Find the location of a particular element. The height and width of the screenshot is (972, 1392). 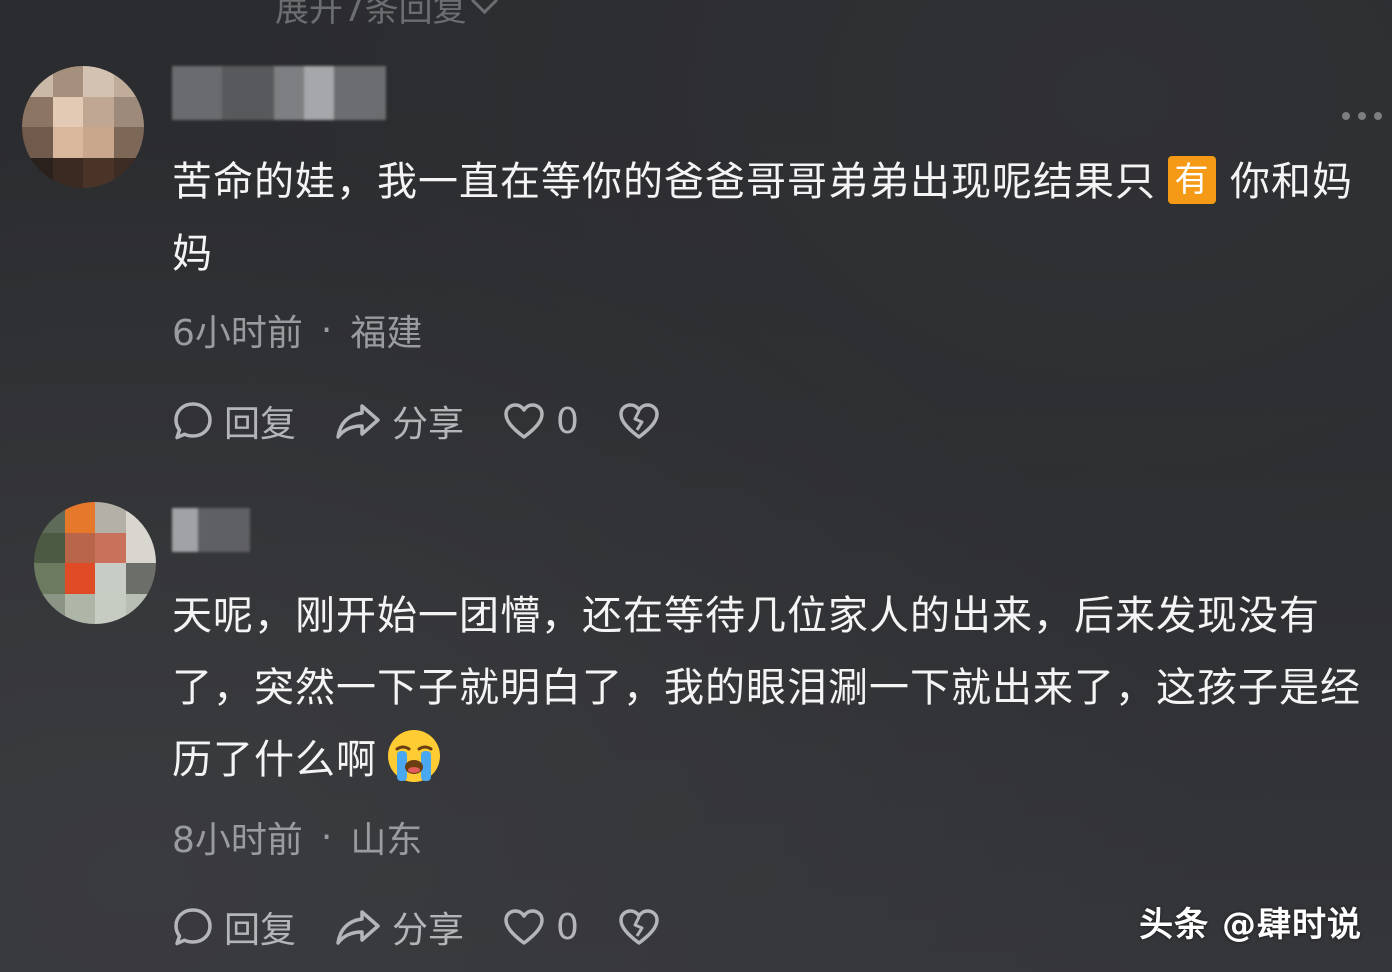

broken-heart-icon is located at coordinates (639, 927).